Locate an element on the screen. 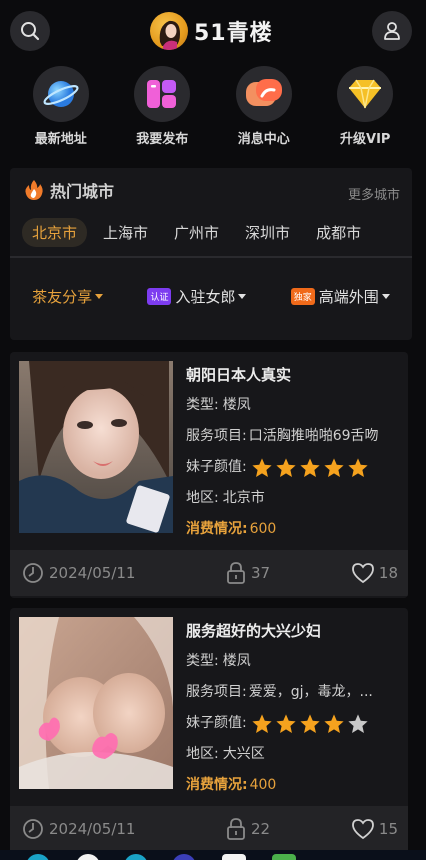 This screenshot has width=426, height=860. listing-price-row: 消费情况: 400 is located at coordinates (293, 790).